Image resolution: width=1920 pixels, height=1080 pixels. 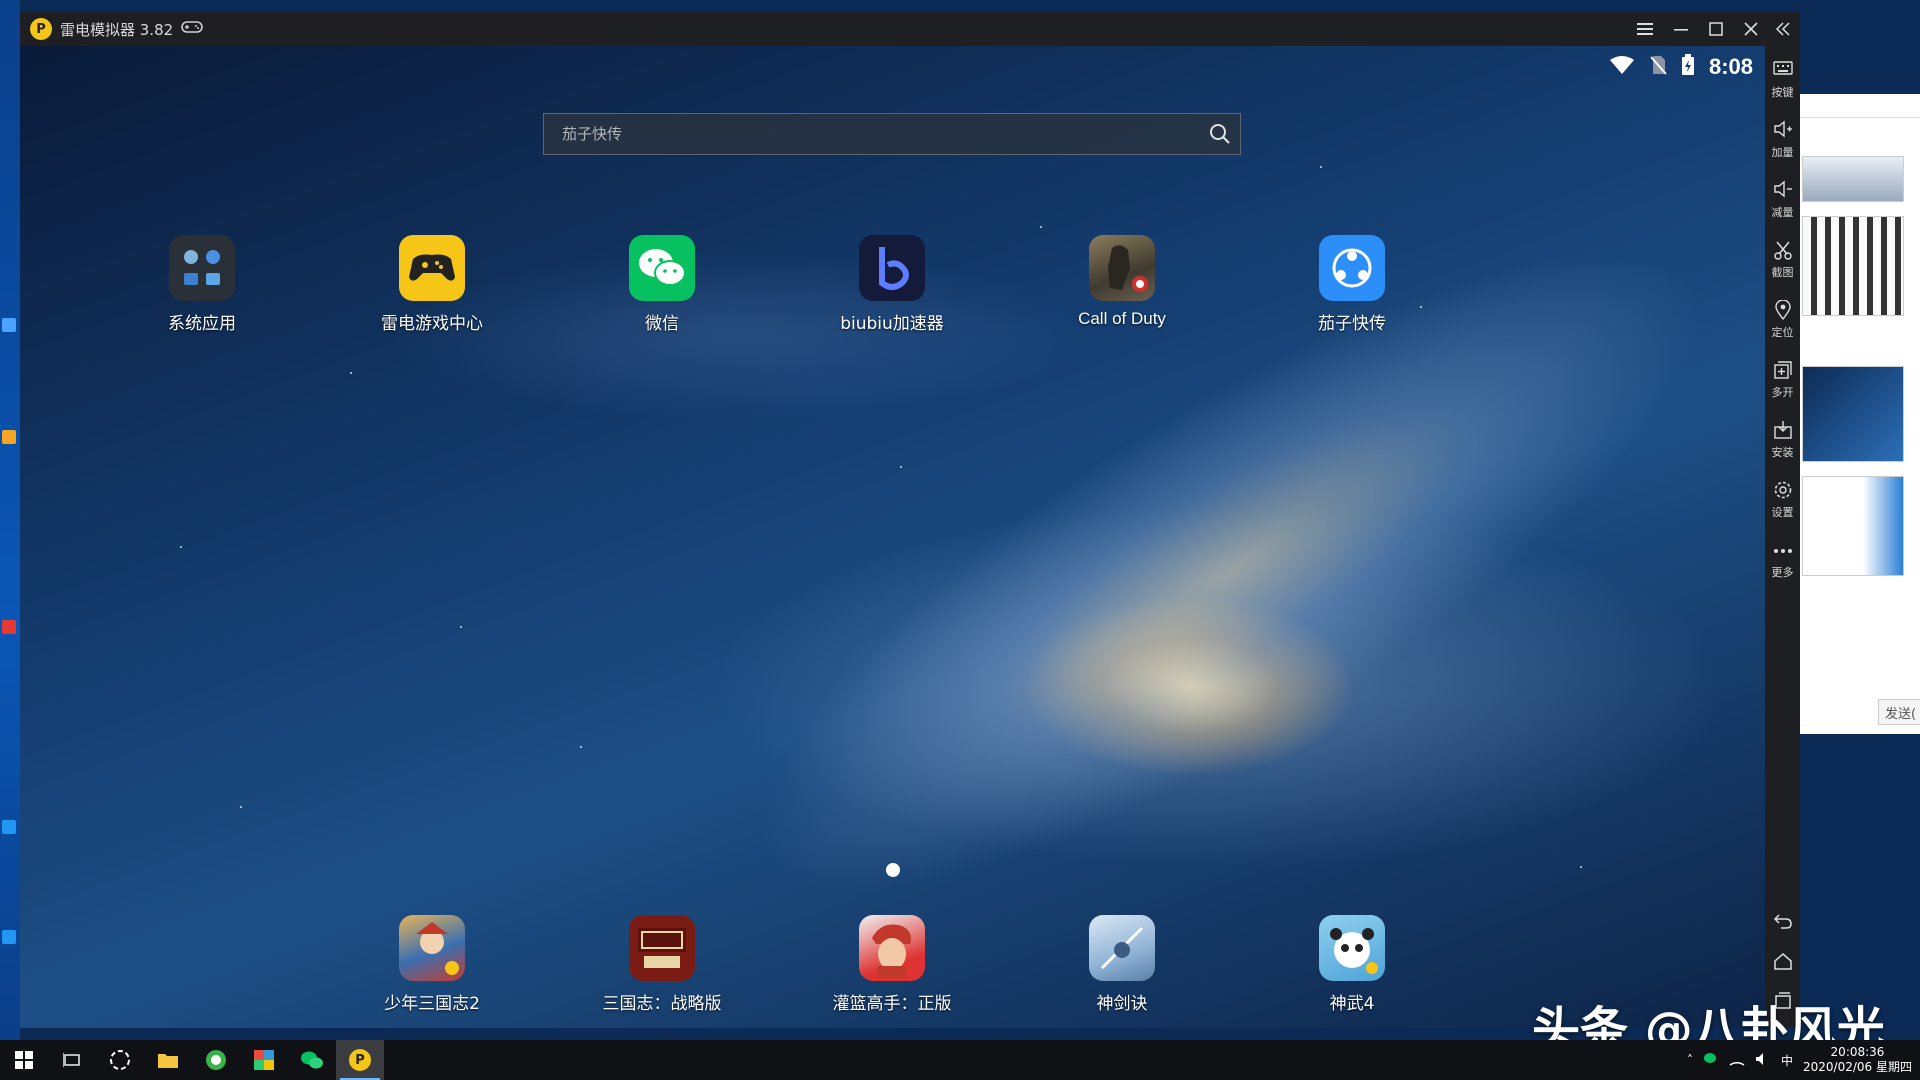 What do you see at coordinates (1352, 324) in the screenshot?
I see `app-label: 茄子快传` at bounding box center [1352, 324].